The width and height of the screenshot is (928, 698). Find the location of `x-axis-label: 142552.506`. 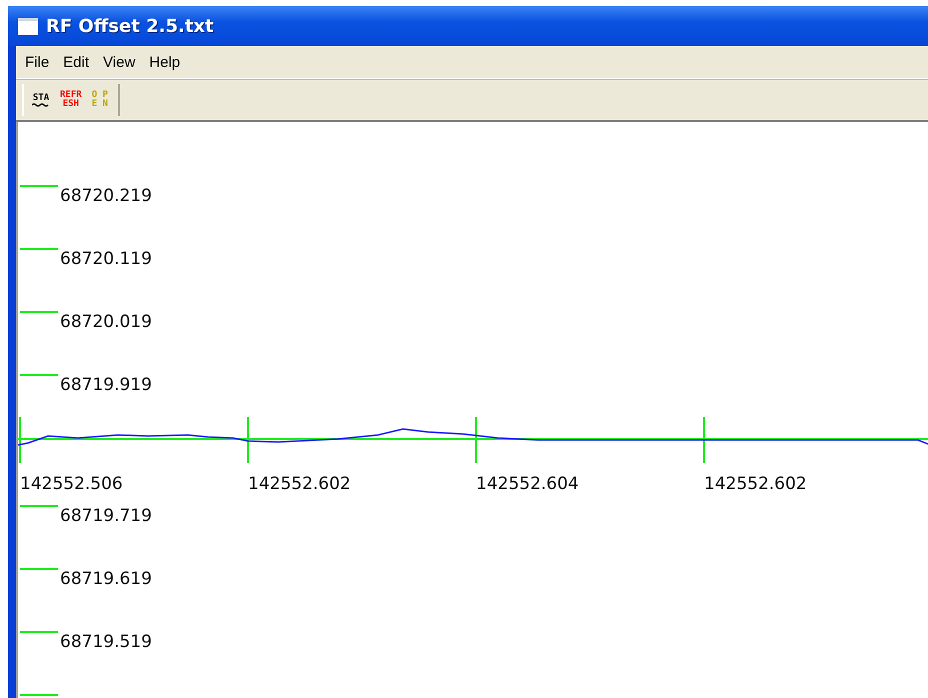

x-axis-label: 142552.506 is located at coordinates (71, 484).